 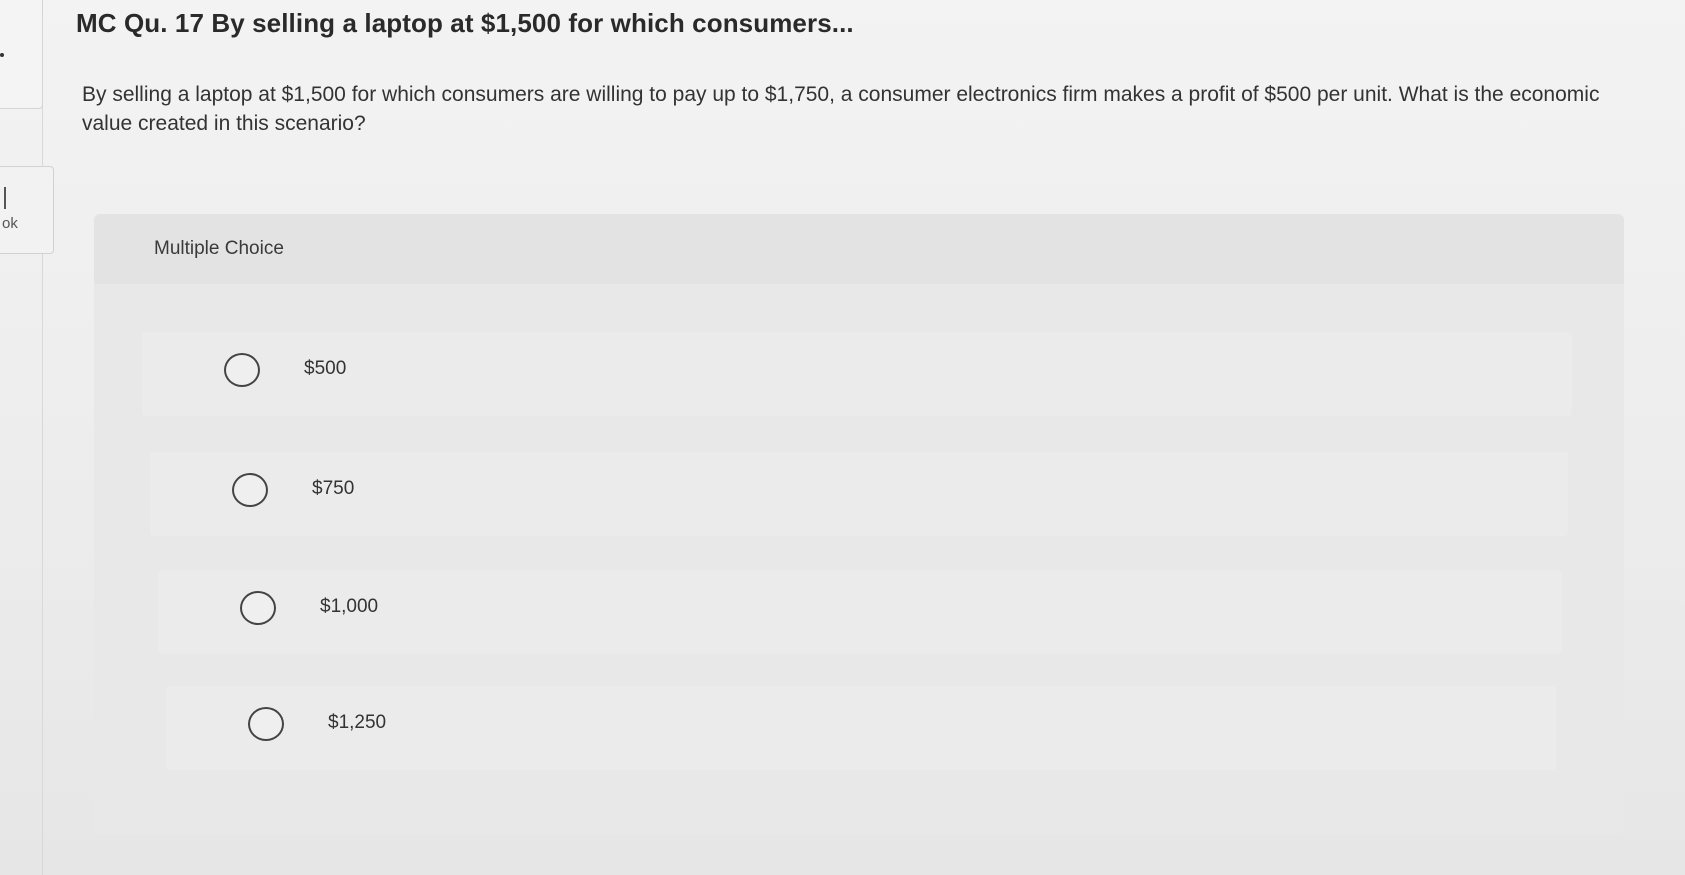 What do you see at coordinates (219, 248) in the screenshot?
I see `multiple-choice-label: Multiple Choice` at bounding box center [219, 248].